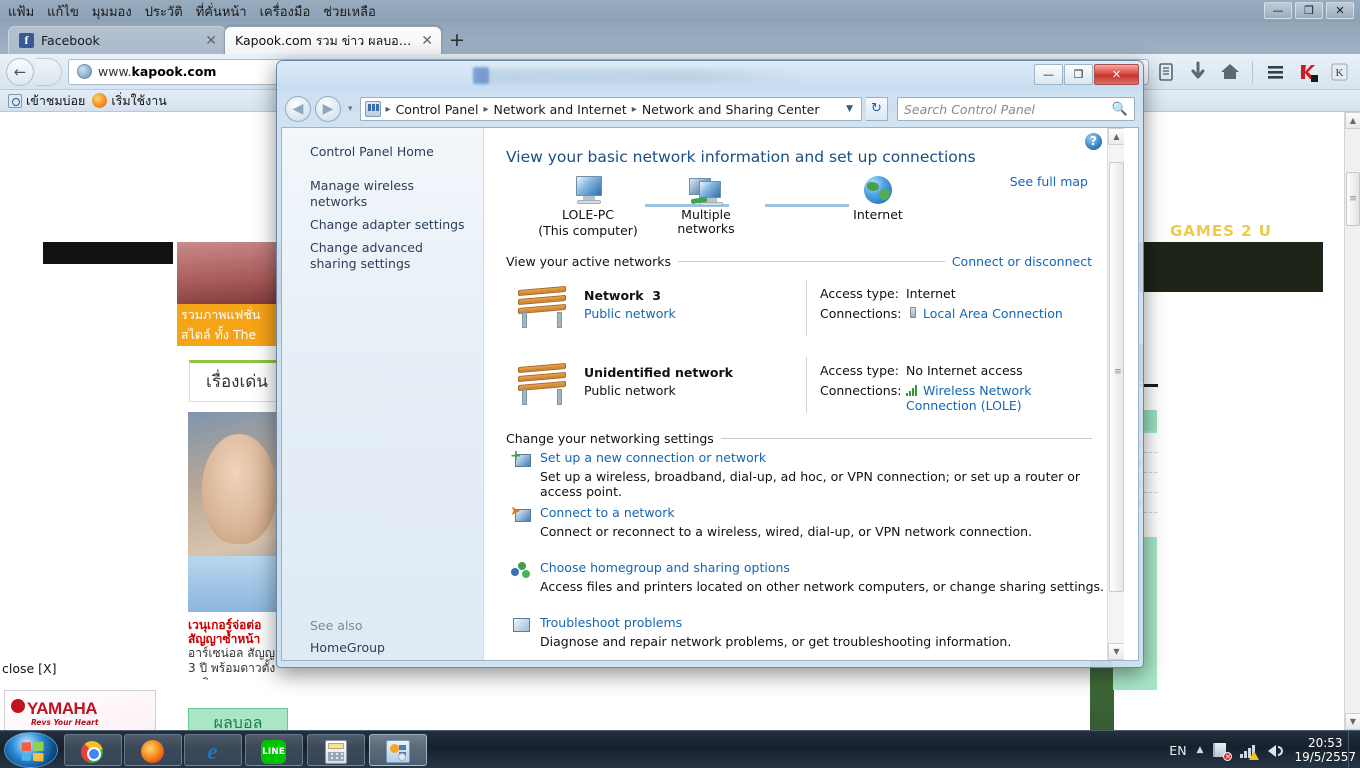 The height and width of the screenshot is (768, 1360). I want to click on sidebar-item-control-panel-home: Control Panel Home, so click(372, 152).